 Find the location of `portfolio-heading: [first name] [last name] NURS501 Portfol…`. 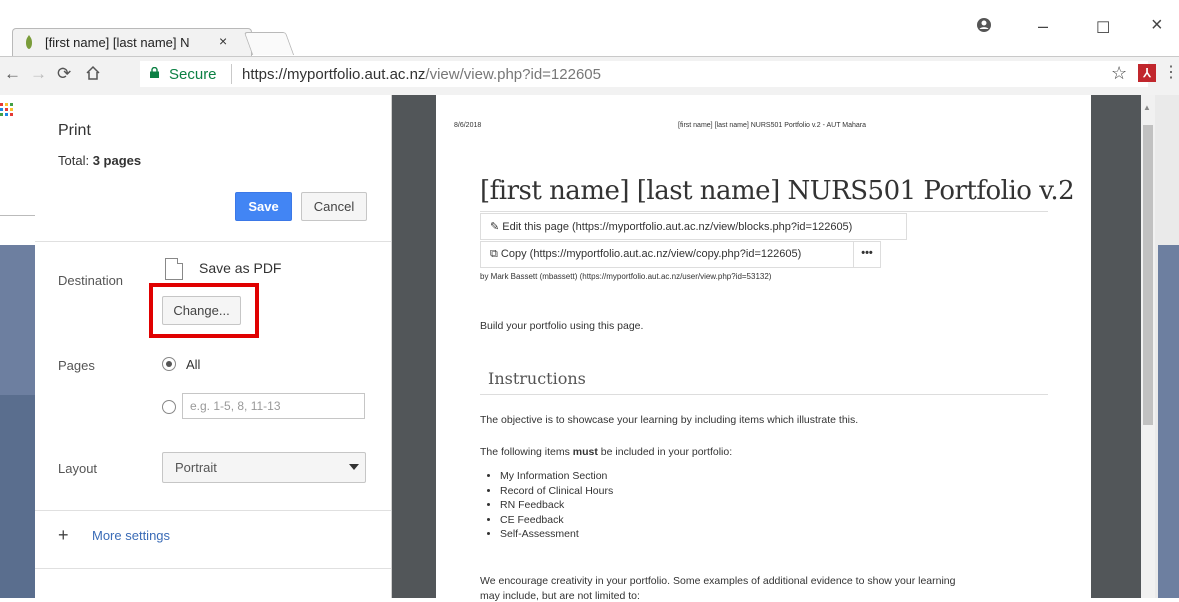

portfolio-heading: [first name] [last name] NURS501 Portfol… is located at coordinates (777, 191).